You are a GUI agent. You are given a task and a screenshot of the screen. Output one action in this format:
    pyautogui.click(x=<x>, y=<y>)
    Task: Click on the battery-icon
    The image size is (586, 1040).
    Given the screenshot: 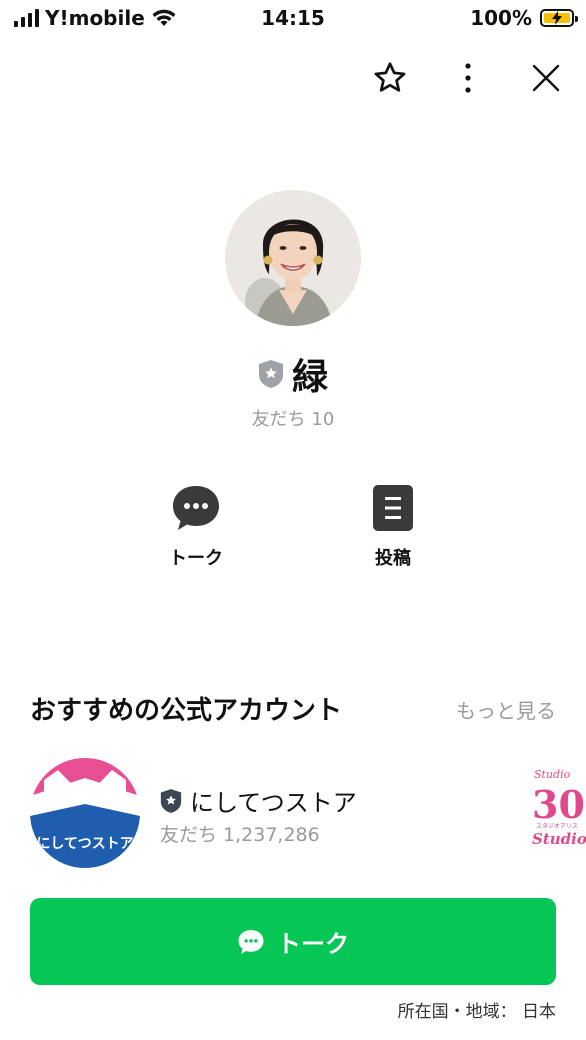 What is the action you would take?
    pyautogui.click(x=559, y=18)
    